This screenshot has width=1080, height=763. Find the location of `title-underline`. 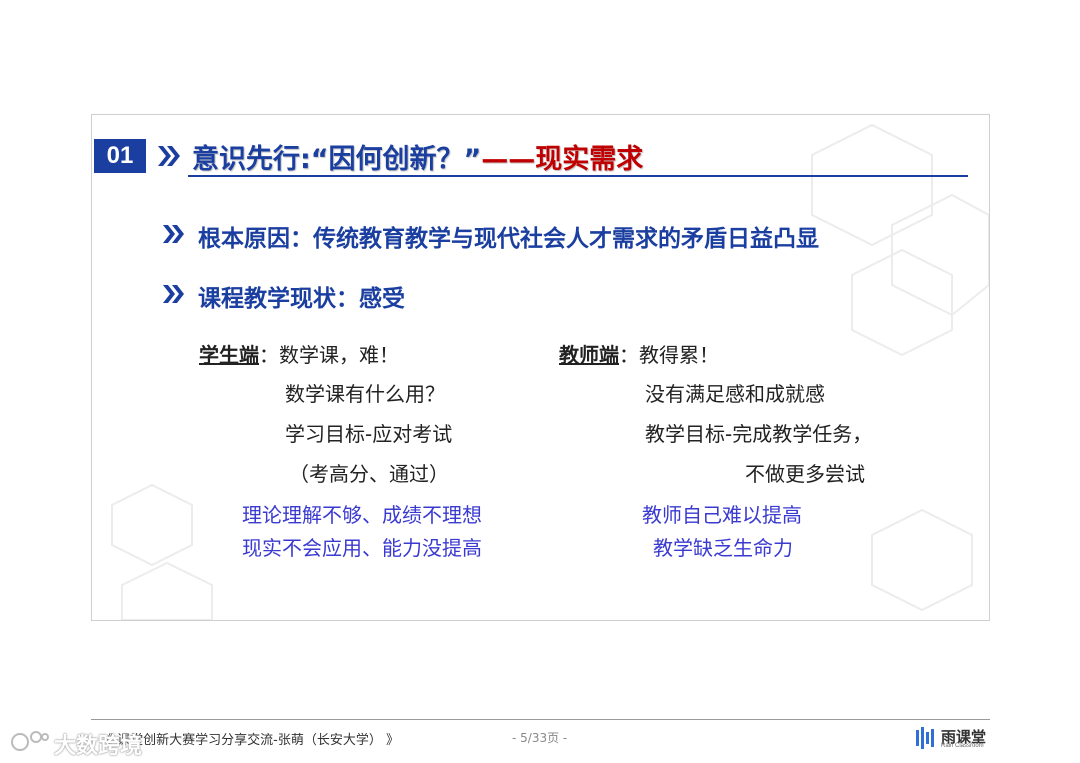

title-underline is located at coordinates (578, 176).